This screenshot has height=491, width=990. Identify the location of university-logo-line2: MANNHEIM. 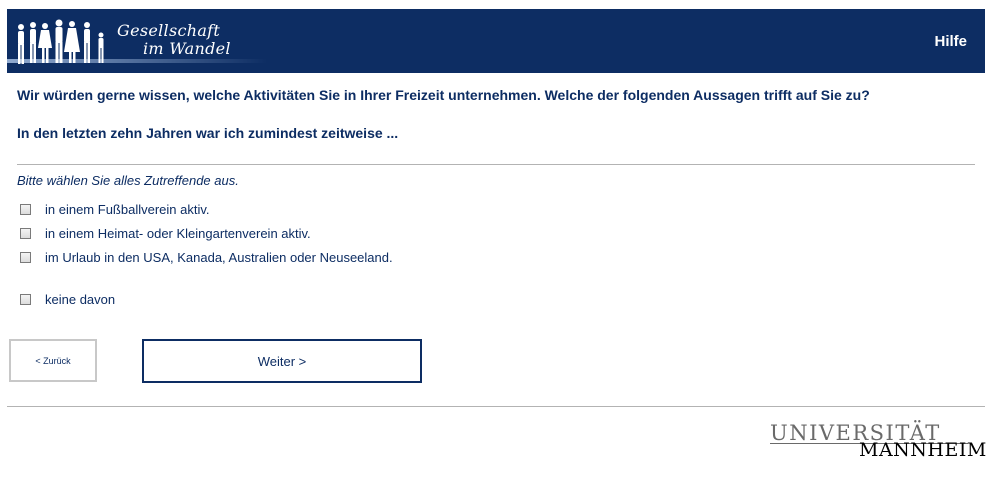
(923, 450).